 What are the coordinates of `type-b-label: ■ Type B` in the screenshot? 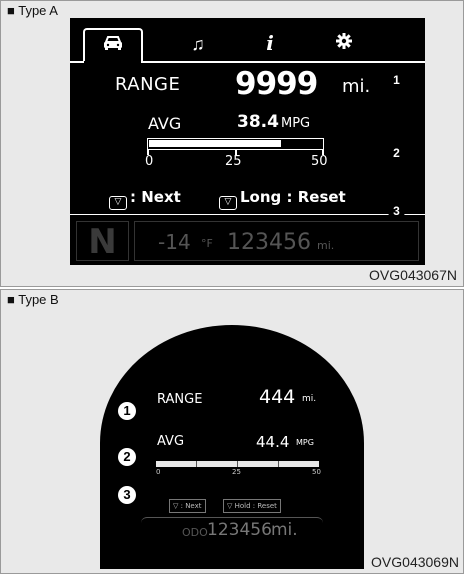 It's located at (33, 299).